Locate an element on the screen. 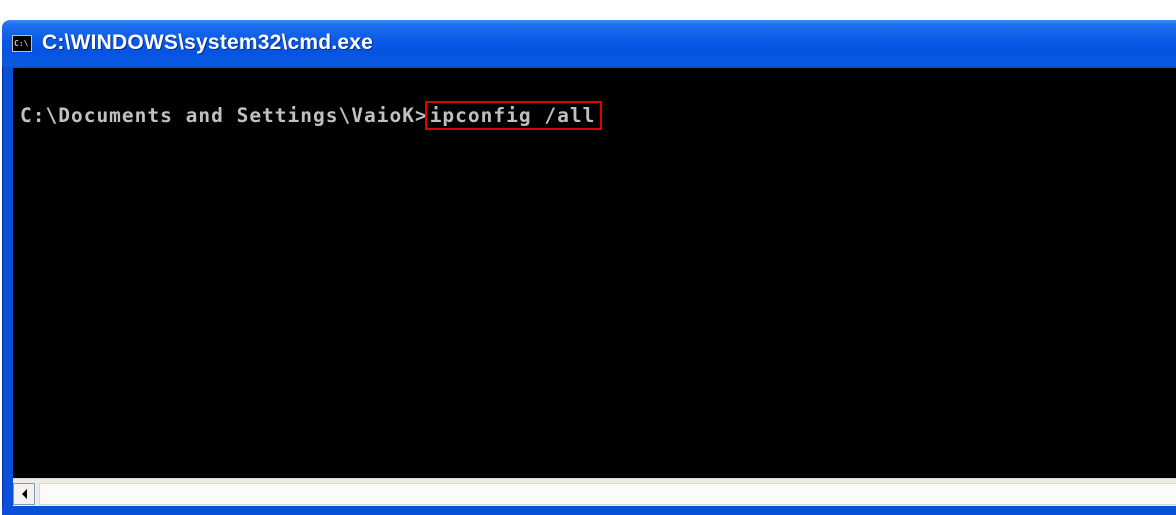 The height and width of the screenshot is (515, 1176). title-bar: C:\ C:\WINDOWS\system32\cmd.exe is located at coordinates (589, 43).